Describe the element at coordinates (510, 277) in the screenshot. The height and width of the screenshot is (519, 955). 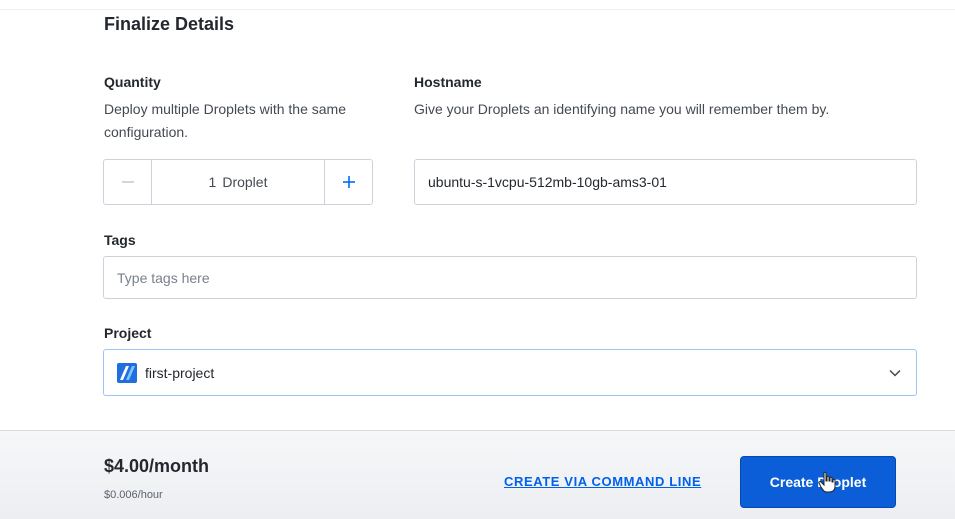
I see `tags-input` at that location.